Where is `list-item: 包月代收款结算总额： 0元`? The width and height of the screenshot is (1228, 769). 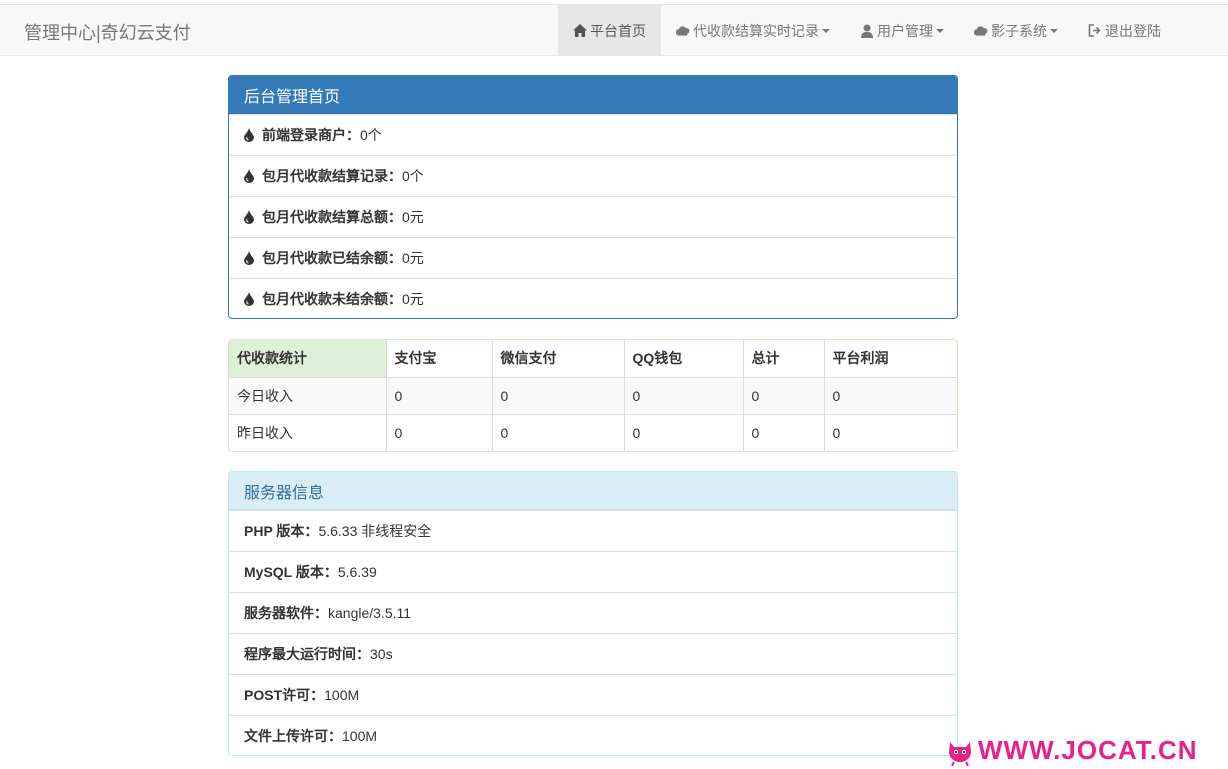 list-item: 包月代收款结算总额： 0元 is located at coordinates (593, 216).